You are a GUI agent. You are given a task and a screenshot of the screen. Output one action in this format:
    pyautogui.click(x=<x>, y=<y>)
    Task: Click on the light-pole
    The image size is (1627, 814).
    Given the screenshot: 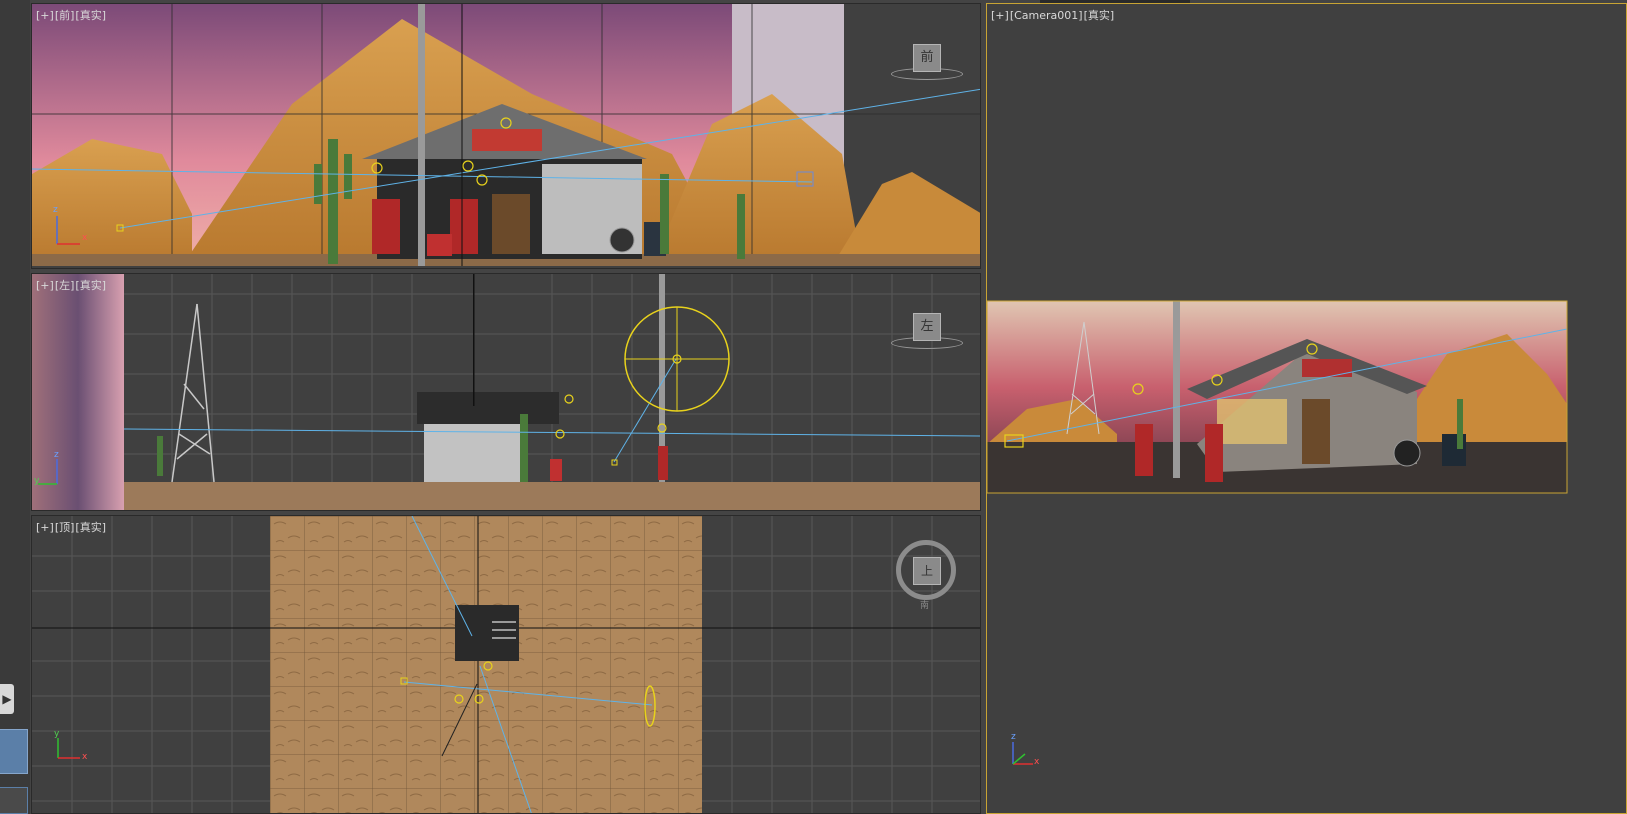 What is the action you would take?
    pyautogui.click(x=421, y=135)
    